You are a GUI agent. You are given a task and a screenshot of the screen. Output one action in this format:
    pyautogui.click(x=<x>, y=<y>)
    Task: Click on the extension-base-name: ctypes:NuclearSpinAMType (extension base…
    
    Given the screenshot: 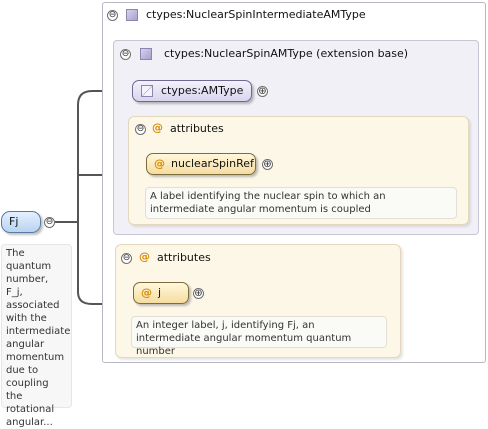 What is the action you would take?
    pyautogui.click(x=286, y=53)
    